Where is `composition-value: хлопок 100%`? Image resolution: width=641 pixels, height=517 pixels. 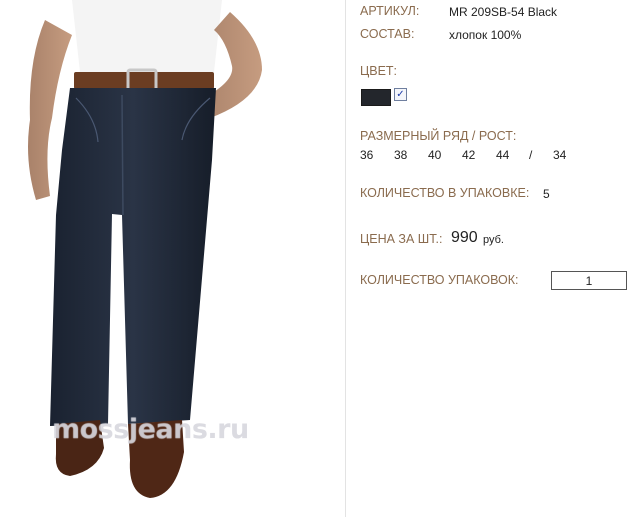 composition-value: хлопок 100% is located at coordinates (485, 35).